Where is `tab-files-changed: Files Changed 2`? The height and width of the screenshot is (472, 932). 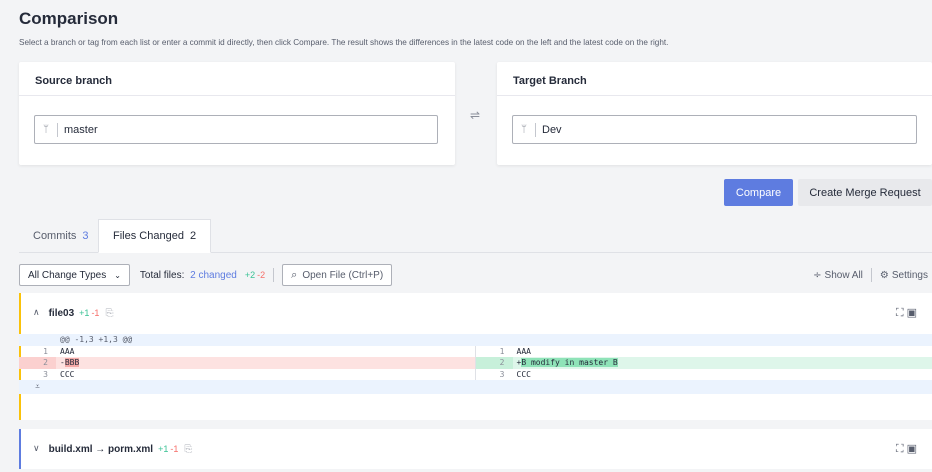
tab-files-changed: Files Changed 2 is located at coordinates (155, 236).